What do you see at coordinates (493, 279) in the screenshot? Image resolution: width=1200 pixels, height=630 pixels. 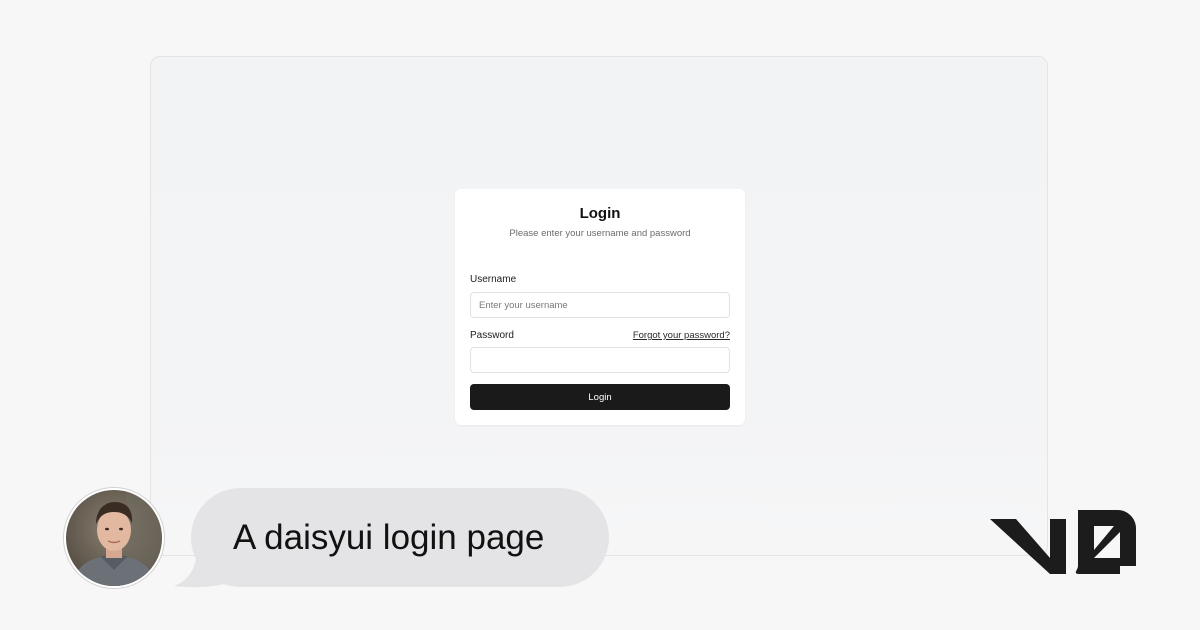 I see `username-label: Username` at bounding box center [493, 279].